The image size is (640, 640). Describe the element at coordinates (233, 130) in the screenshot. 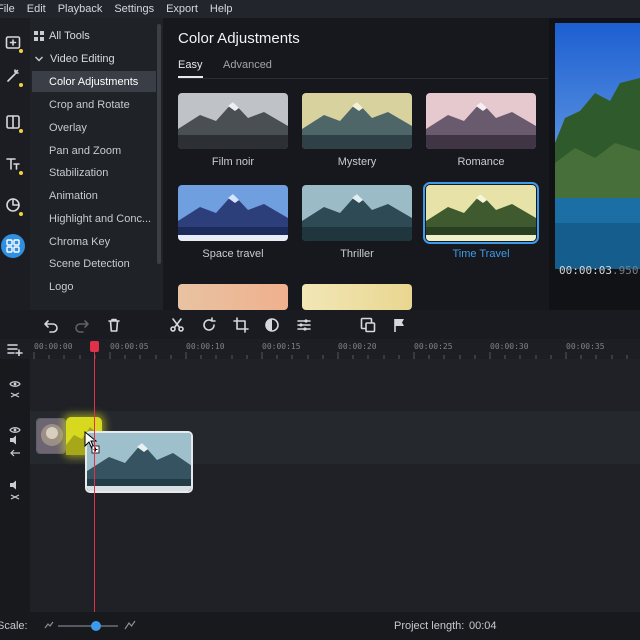

I see `filter-film-noir: Film noir` at that location.